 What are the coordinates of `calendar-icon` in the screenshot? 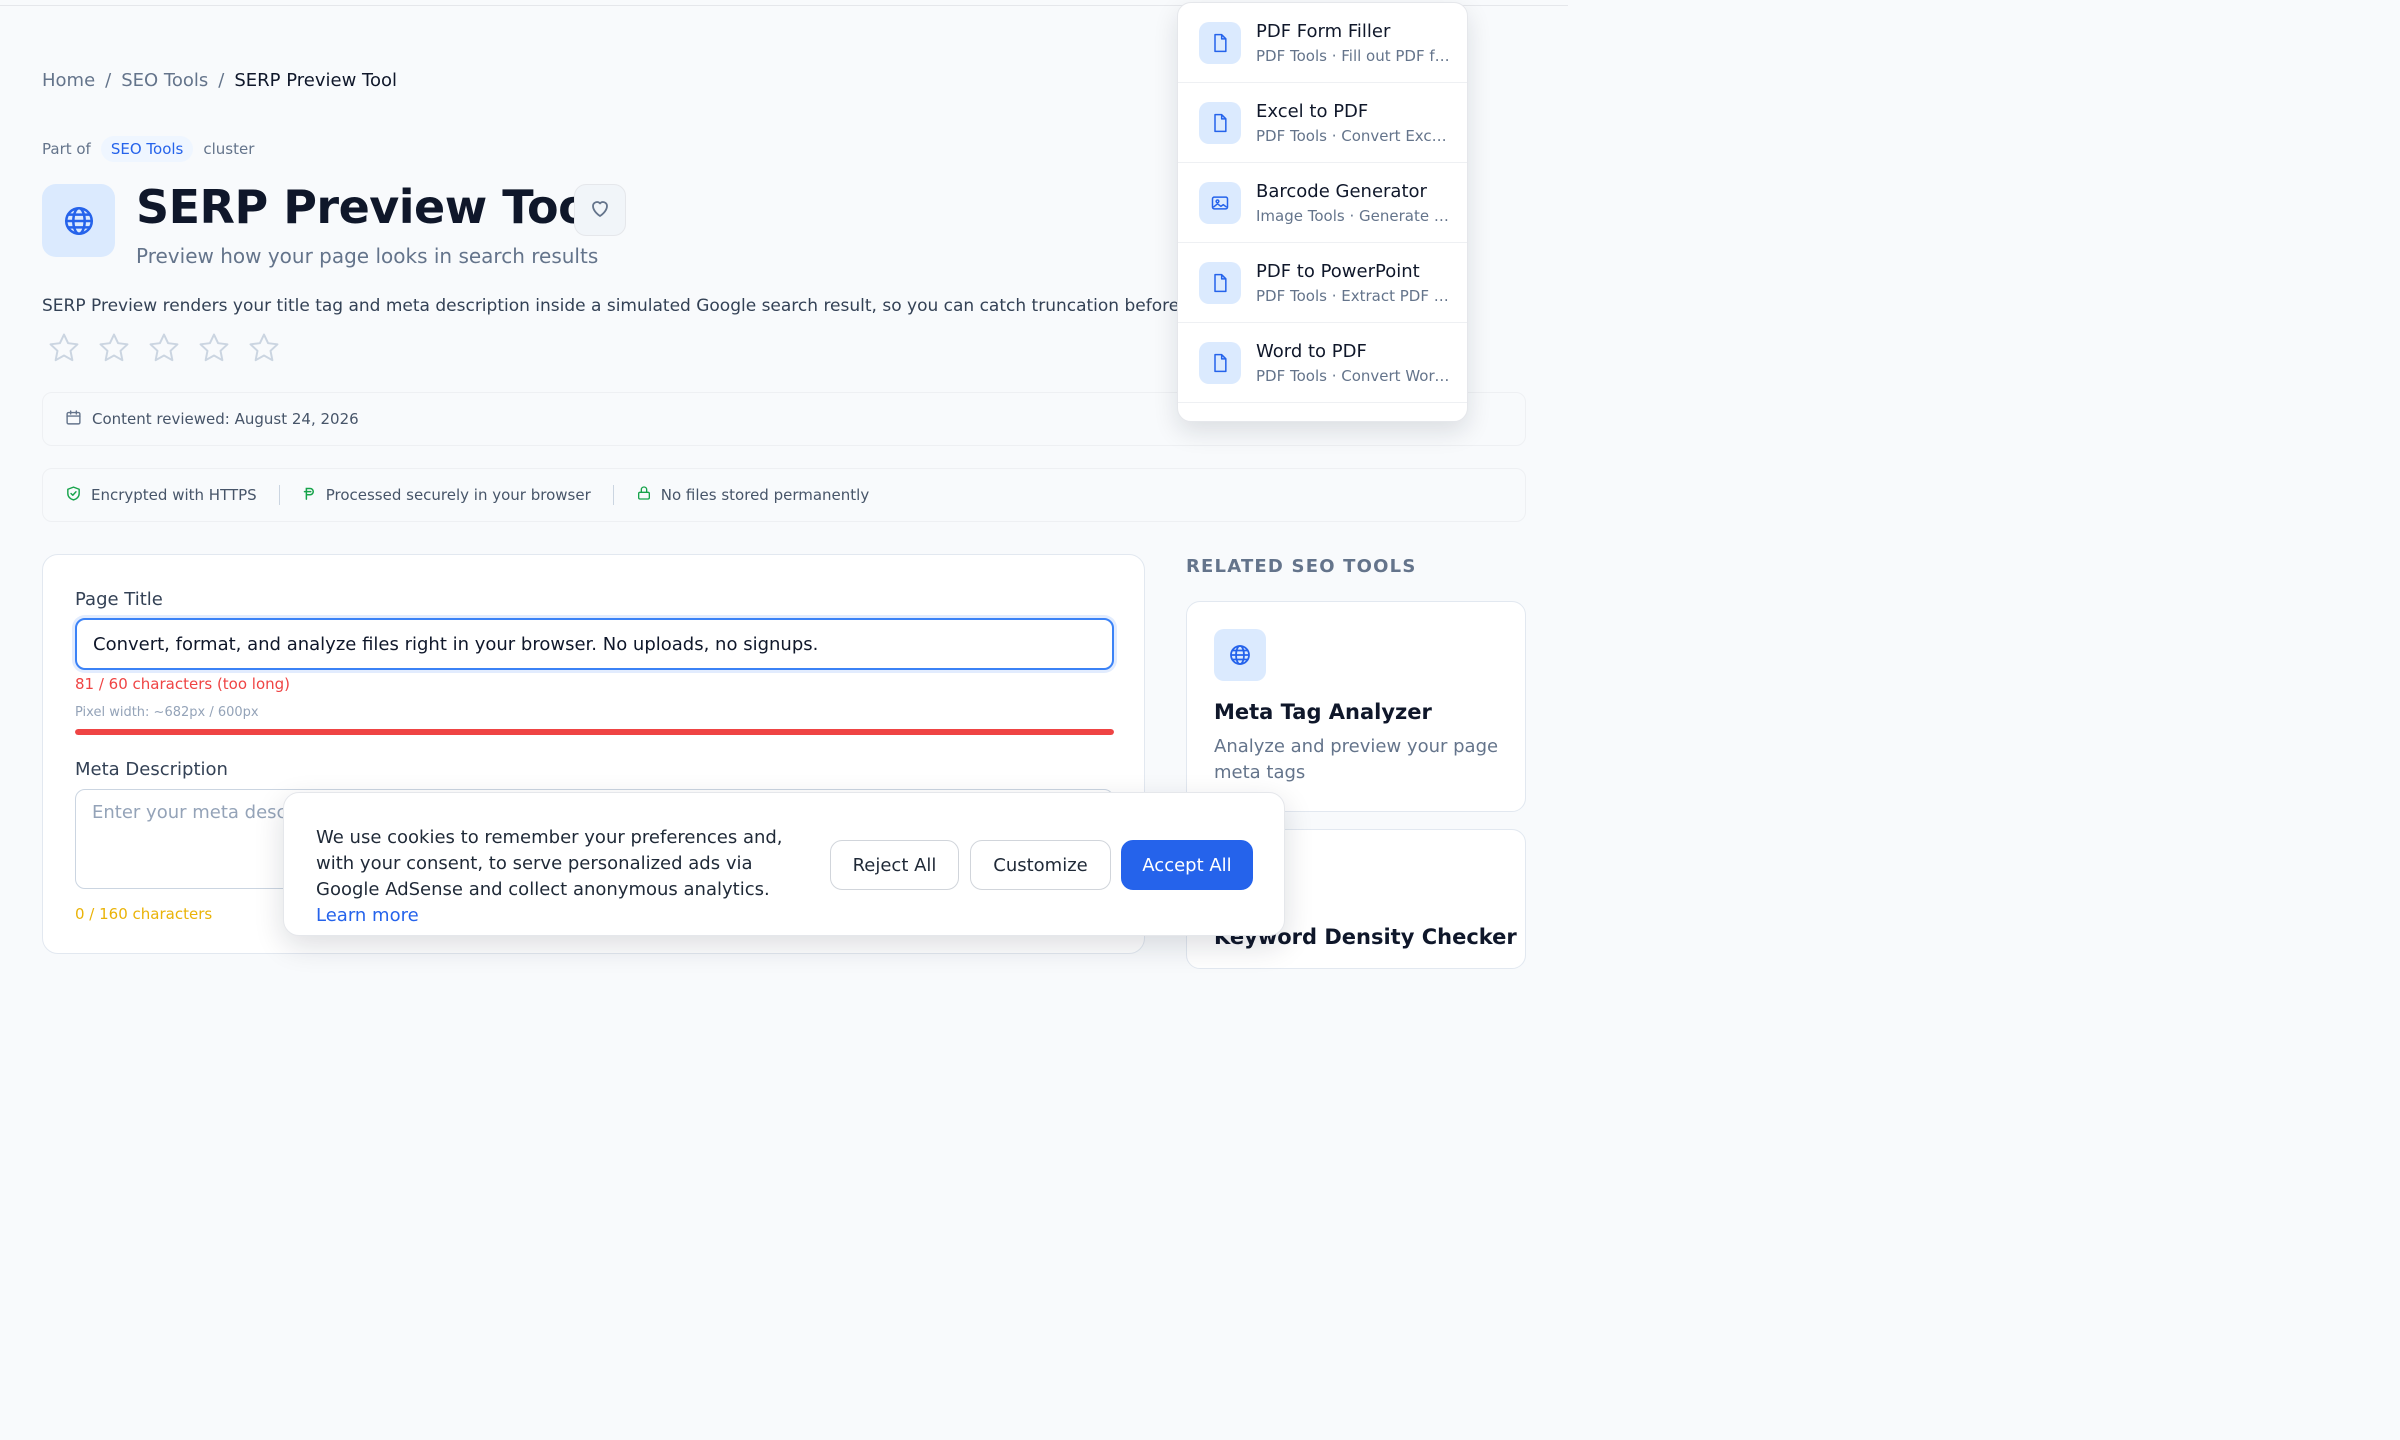 It's located at (73, 419).